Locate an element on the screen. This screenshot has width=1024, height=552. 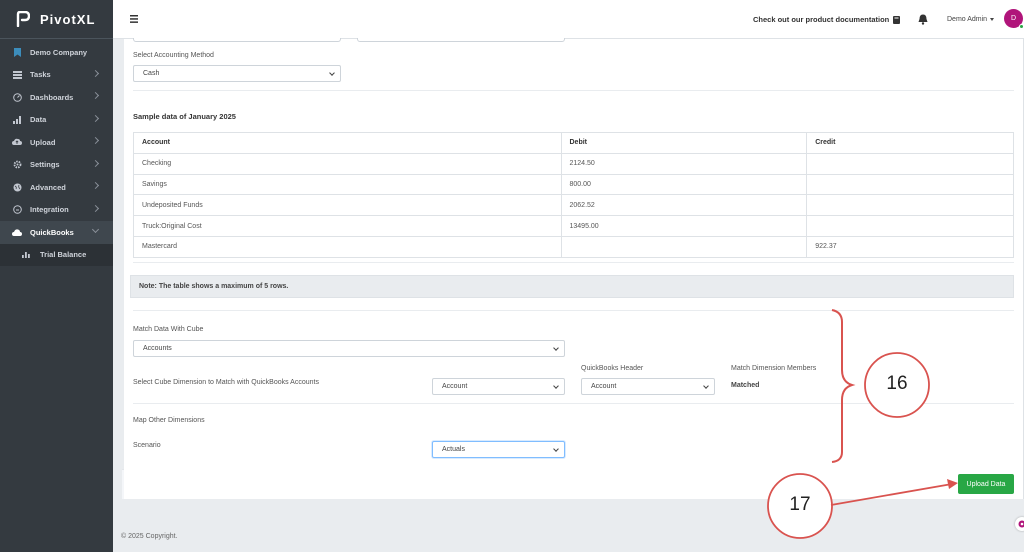
match-status: Matched is located at coordinates (745, 385).